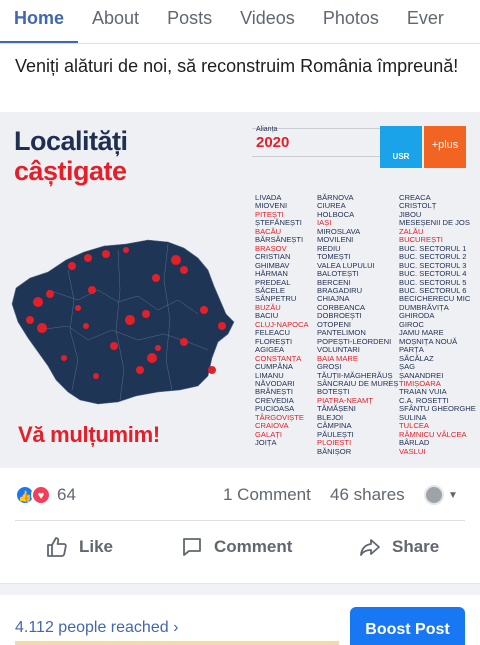 This screenshot has width=480, height=645. What do you see at coordinates (66, 494) in the screenshot?
I see `reaction-count: 64` at bounding box center [66, 494].